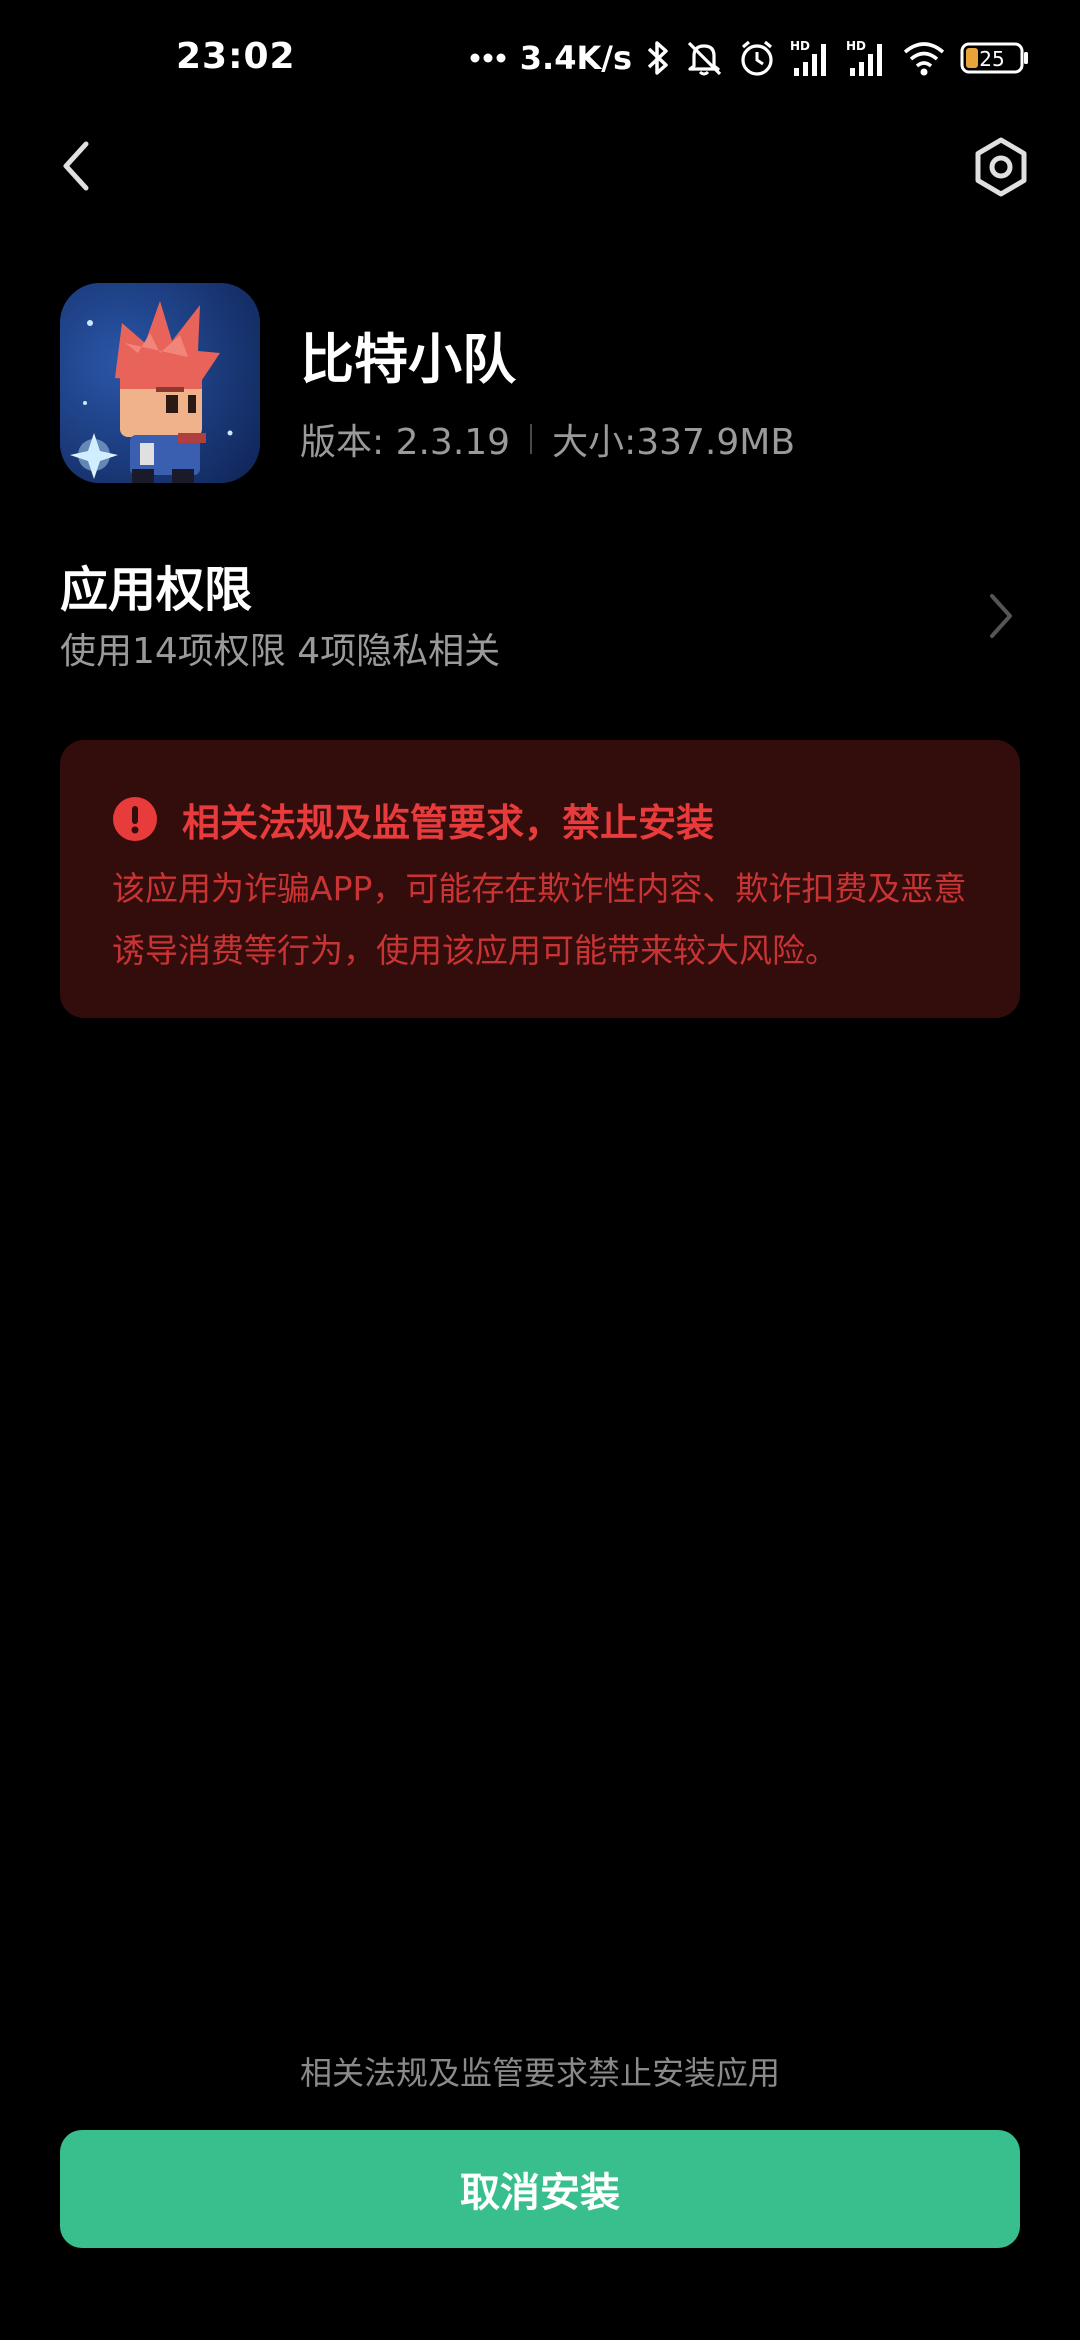 This screenshot has width=1080, height=2340. What do you see at coordinates (540, 383) in the screenshot?
I see `app-header: 比特小队 版本: 2.3.19 大小:337.9MB` at bounding box center [540, 383].